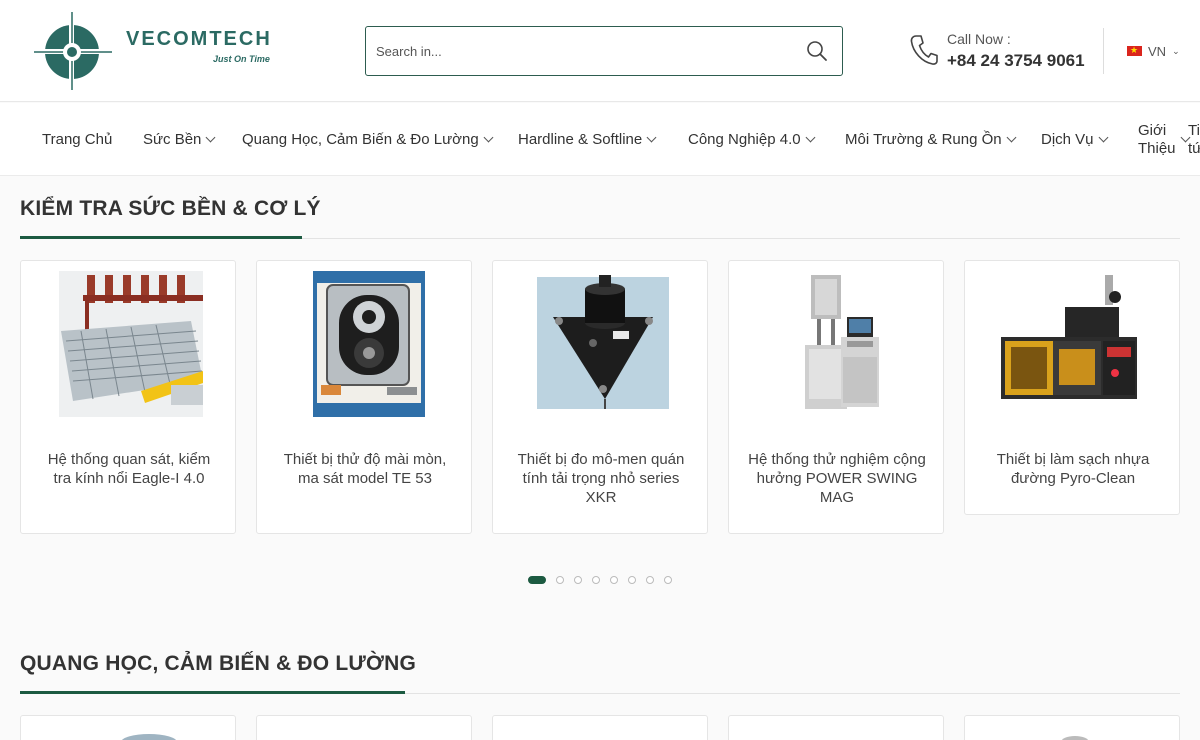 Image resolution: width=1200 pixels, height=740 pixels. I want to click on header-divider, so click(1103, 51).